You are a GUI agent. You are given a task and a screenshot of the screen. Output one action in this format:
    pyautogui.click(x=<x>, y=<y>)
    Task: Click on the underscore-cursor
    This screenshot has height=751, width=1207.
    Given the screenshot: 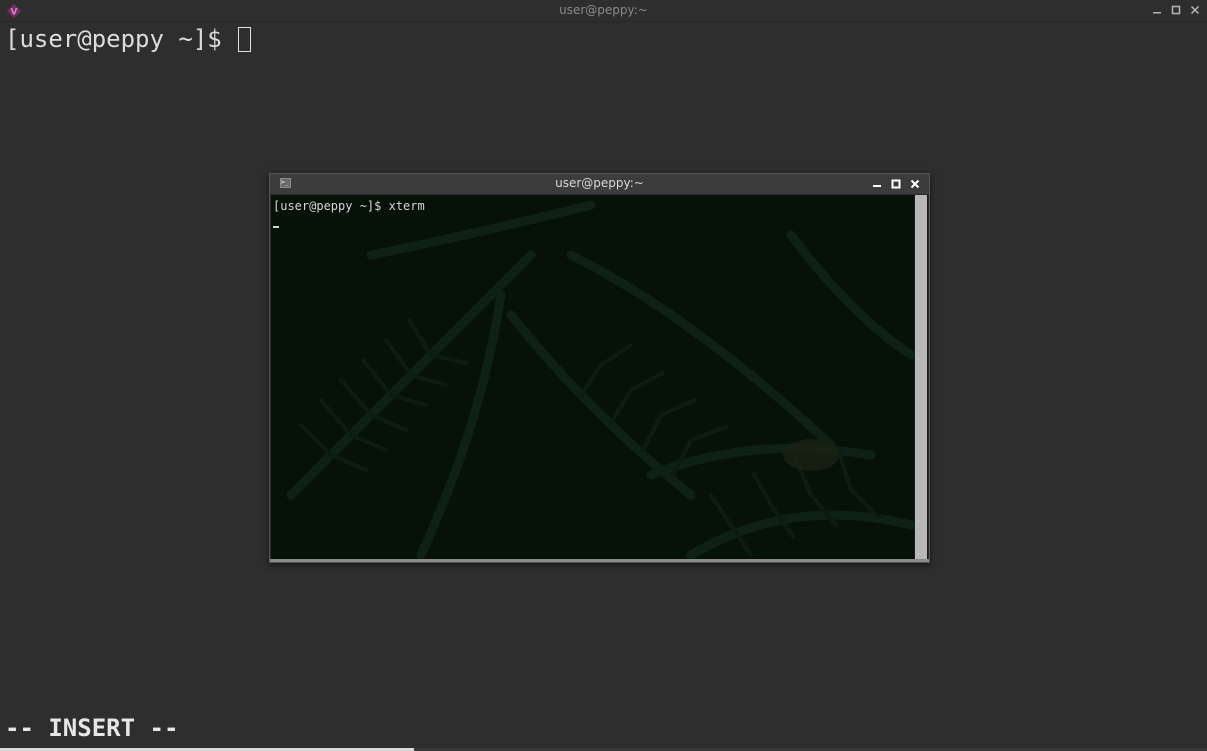 What is the action you would take?
    pyautogui.click(x=276, y=227)
    